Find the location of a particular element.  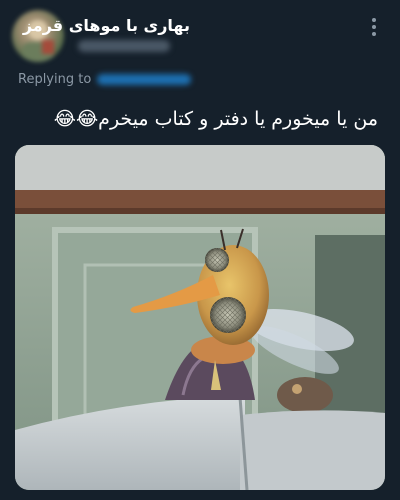

replying-to-label: Replying to is located at coordinates (55, 79).